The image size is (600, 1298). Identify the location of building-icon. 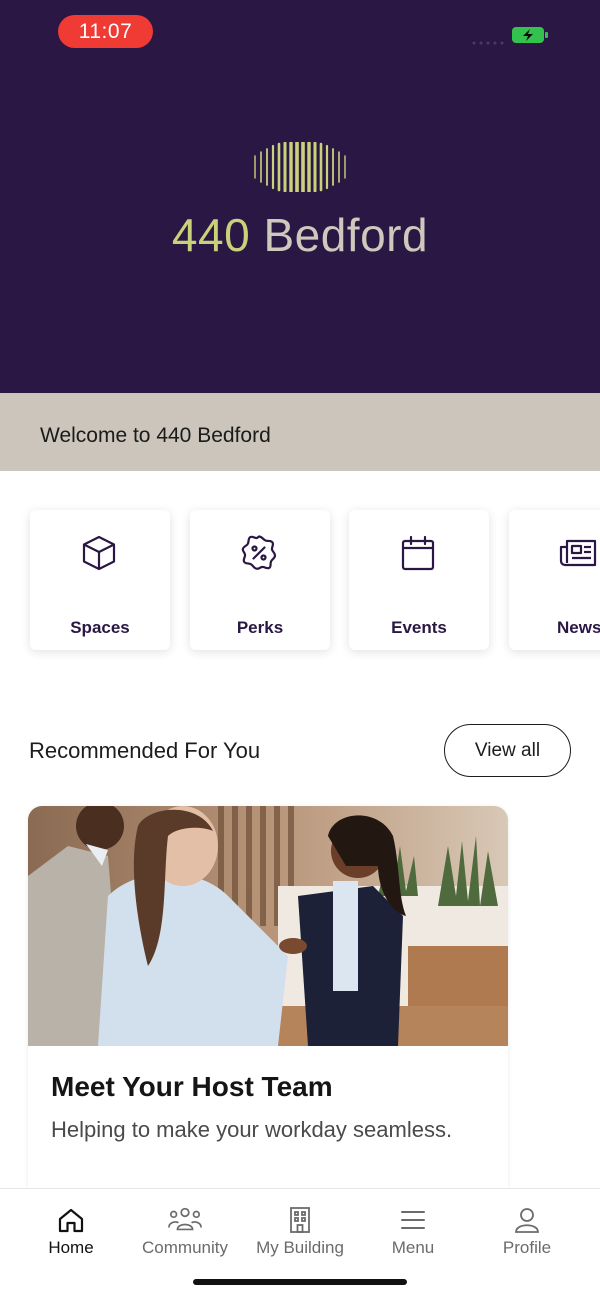
(300, 1220).